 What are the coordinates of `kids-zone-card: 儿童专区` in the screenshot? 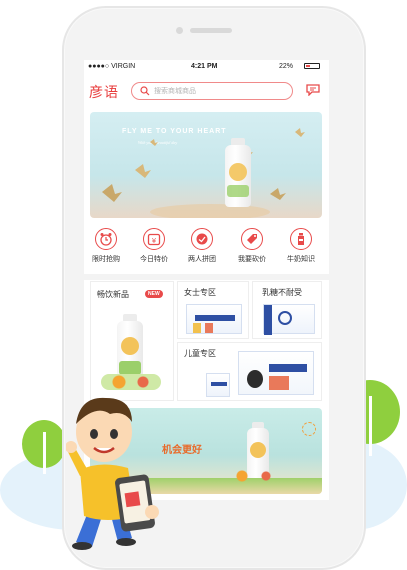 It's located at (249, 371).